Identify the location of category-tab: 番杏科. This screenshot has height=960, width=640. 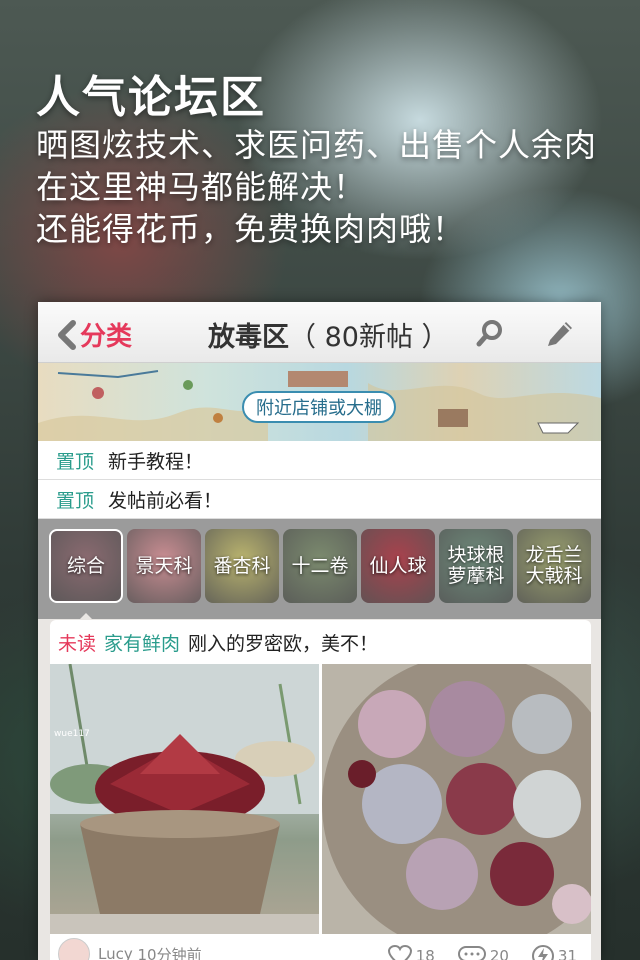
(242, 566).